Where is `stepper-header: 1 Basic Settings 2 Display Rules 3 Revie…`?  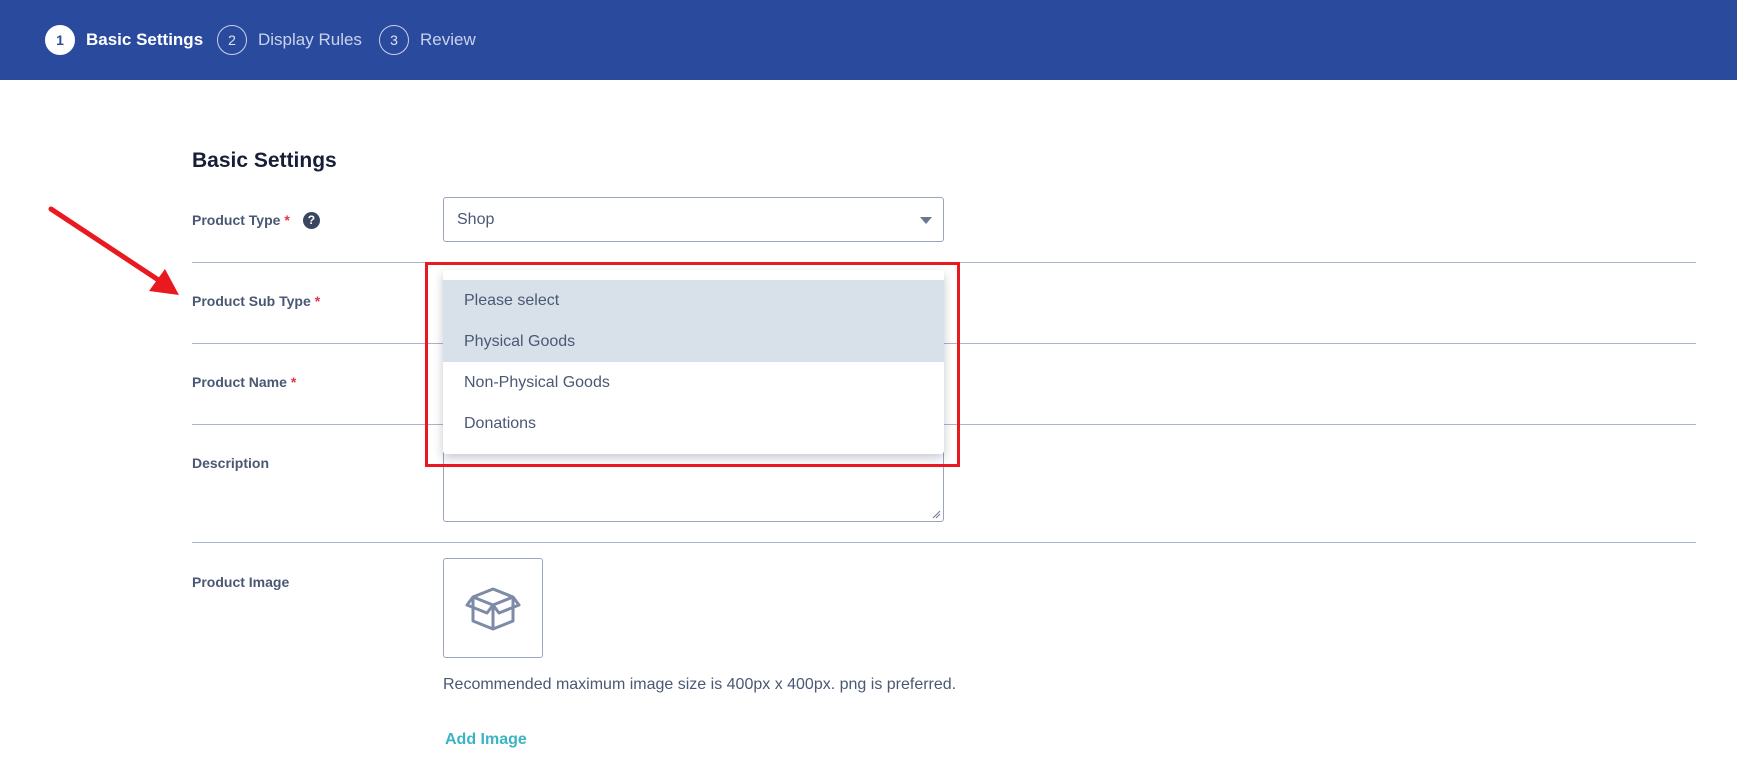 stepper-header: 1 Basic Settings 2 Display Rules 3 Revie… is located at coordinates (868, 40).